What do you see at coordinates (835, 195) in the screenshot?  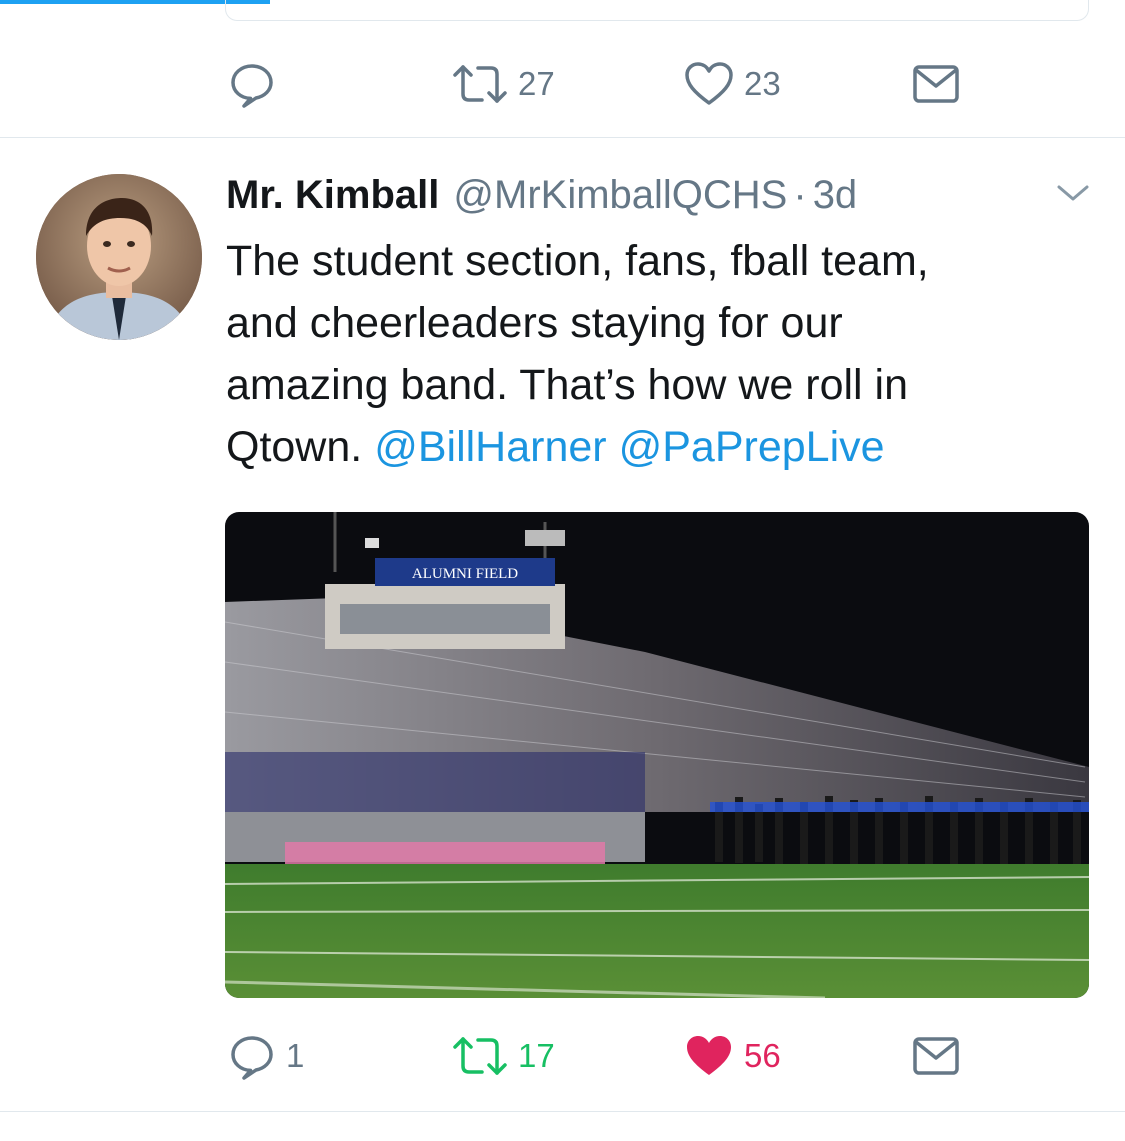 I see `tweet-timestamp: 3d` at bounding box center [835, 195].